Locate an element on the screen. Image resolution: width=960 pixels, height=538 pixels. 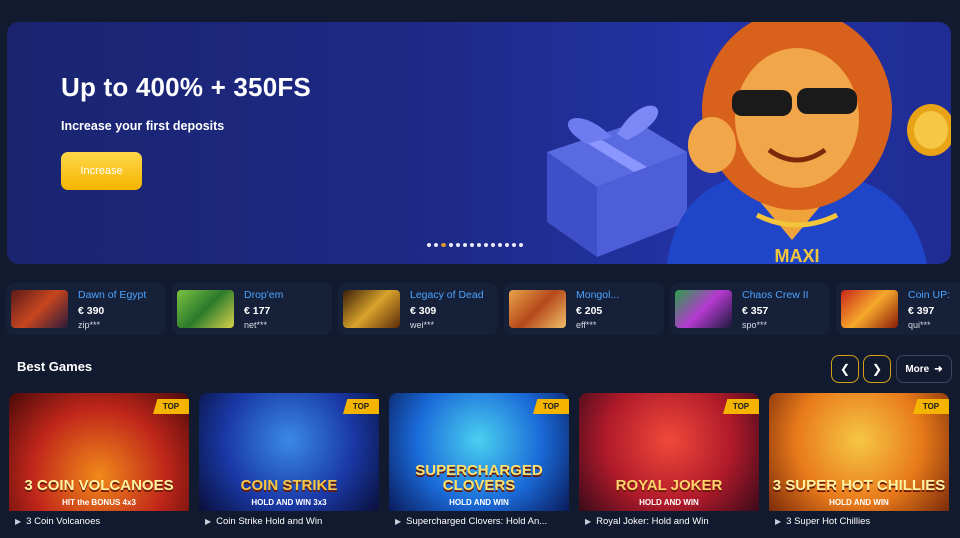
winner-game-name: Dawn of Egypt is located at coordinates (112, 295).